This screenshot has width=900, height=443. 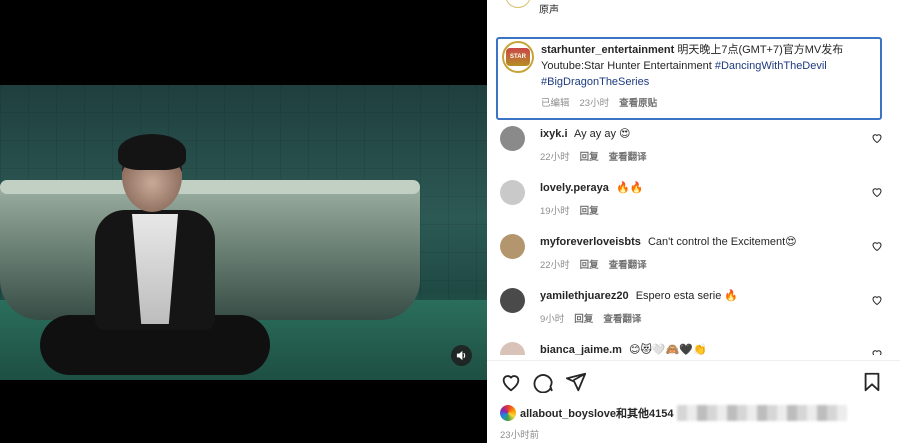 I want to click on author-avatar-text: STAR, so click(x=518, y=57).